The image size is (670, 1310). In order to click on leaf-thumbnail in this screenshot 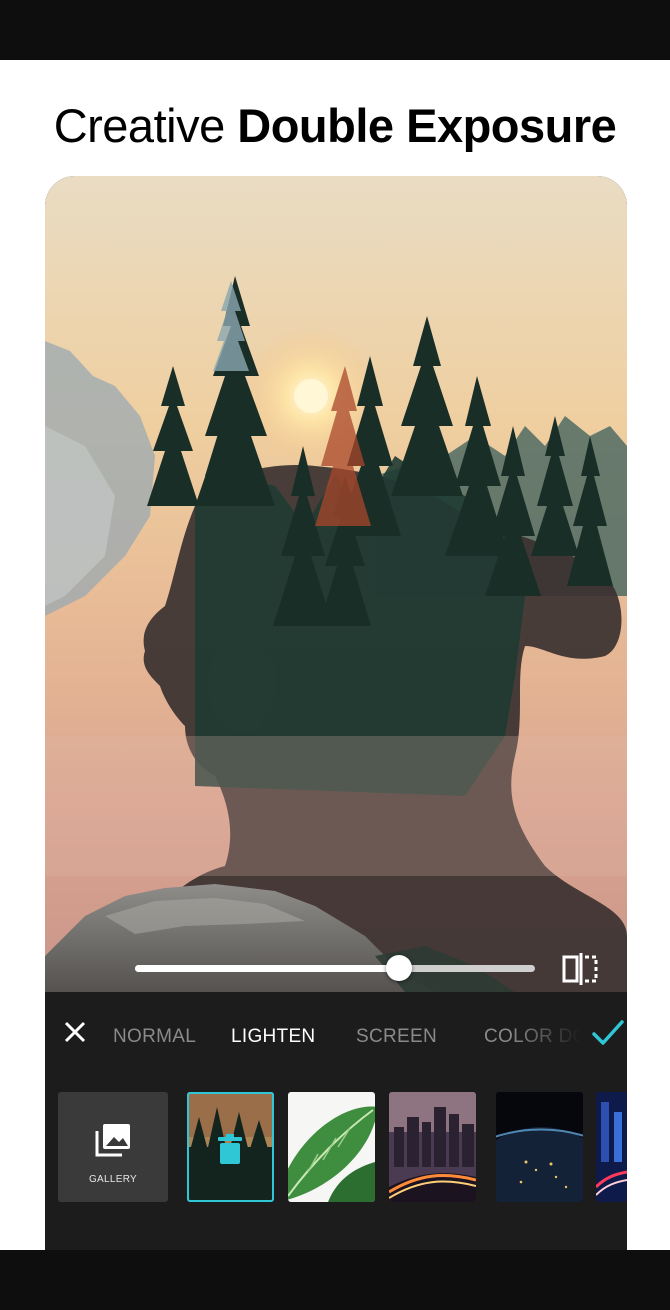, I will do `click(331, 1147)`.